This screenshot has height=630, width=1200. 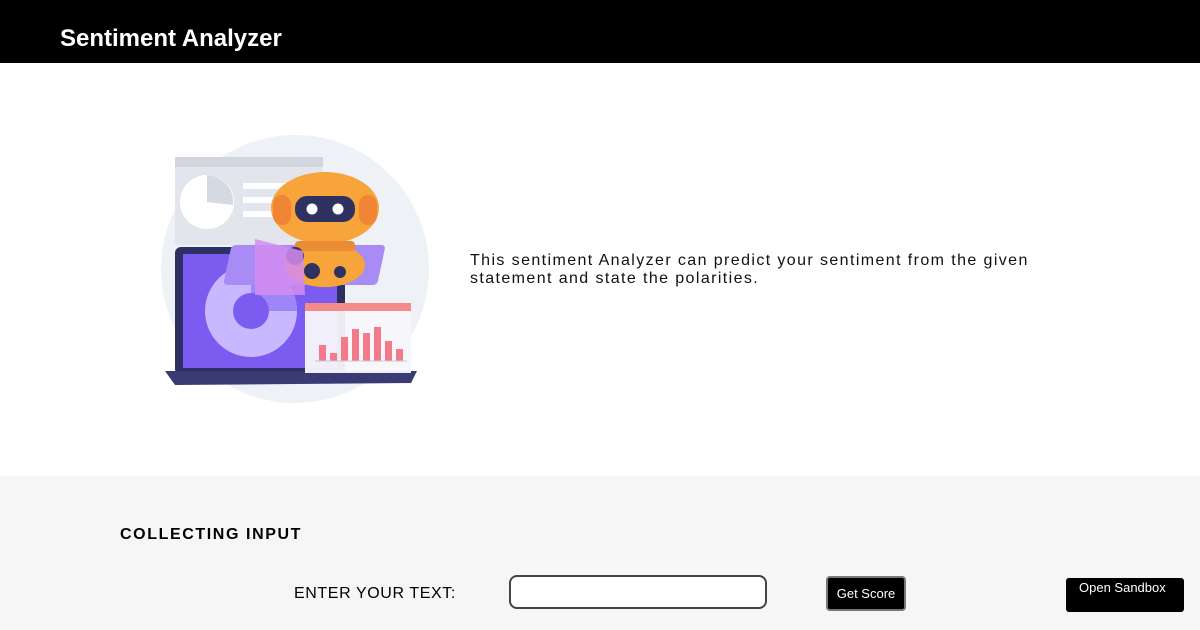 I want to click on text-input, so click(x=638, y=592).